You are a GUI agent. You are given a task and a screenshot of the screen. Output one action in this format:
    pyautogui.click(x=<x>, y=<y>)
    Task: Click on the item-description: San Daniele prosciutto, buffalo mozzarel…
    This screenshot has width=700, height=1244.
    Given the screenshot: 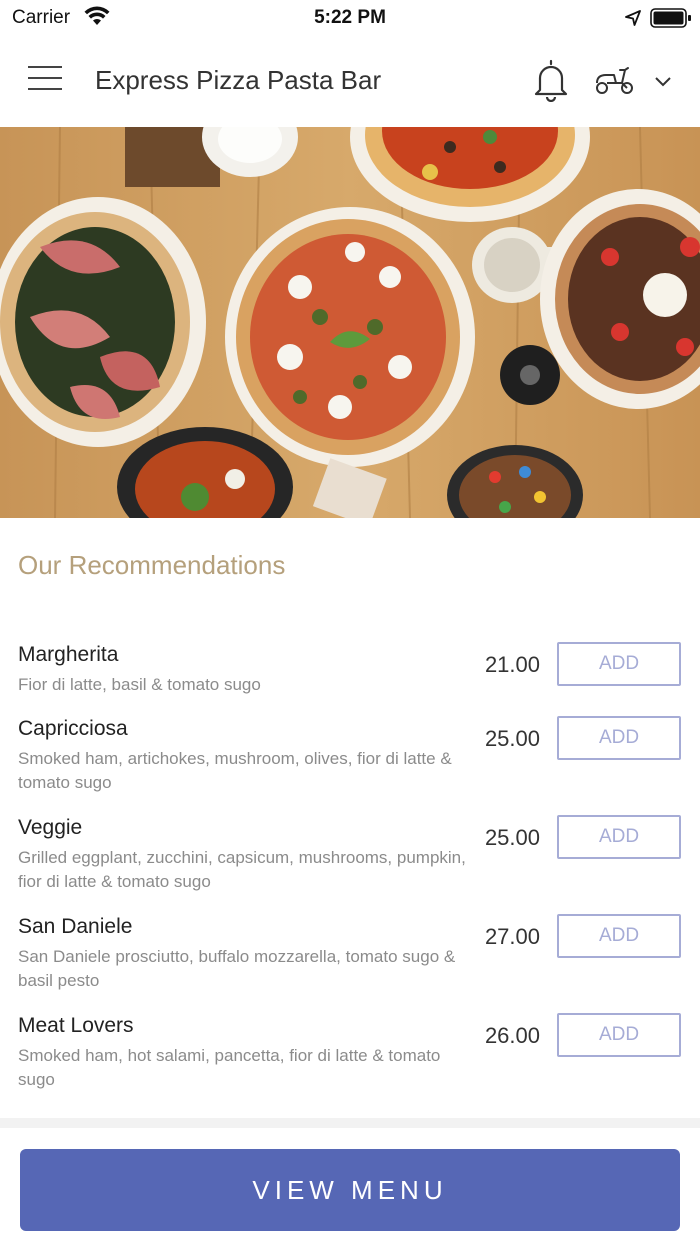 What is the action you would take?
    pyautogui.click(x=237, y=968)
    